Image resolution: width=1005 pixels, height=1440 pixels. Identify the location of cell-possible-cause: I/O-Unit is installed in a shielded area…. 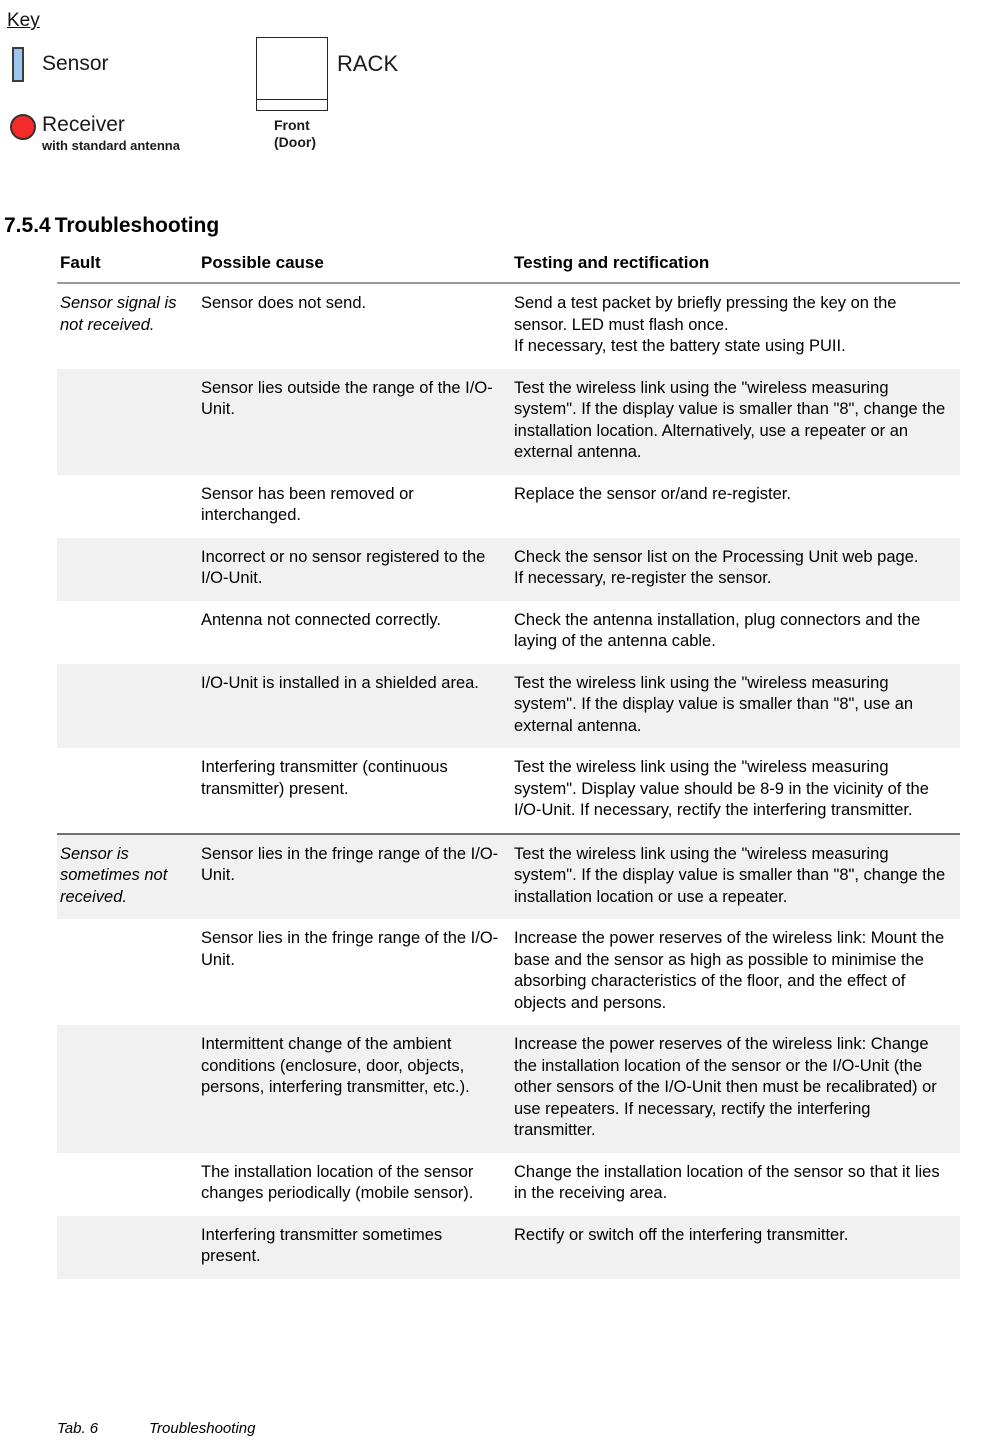
(354, 705).